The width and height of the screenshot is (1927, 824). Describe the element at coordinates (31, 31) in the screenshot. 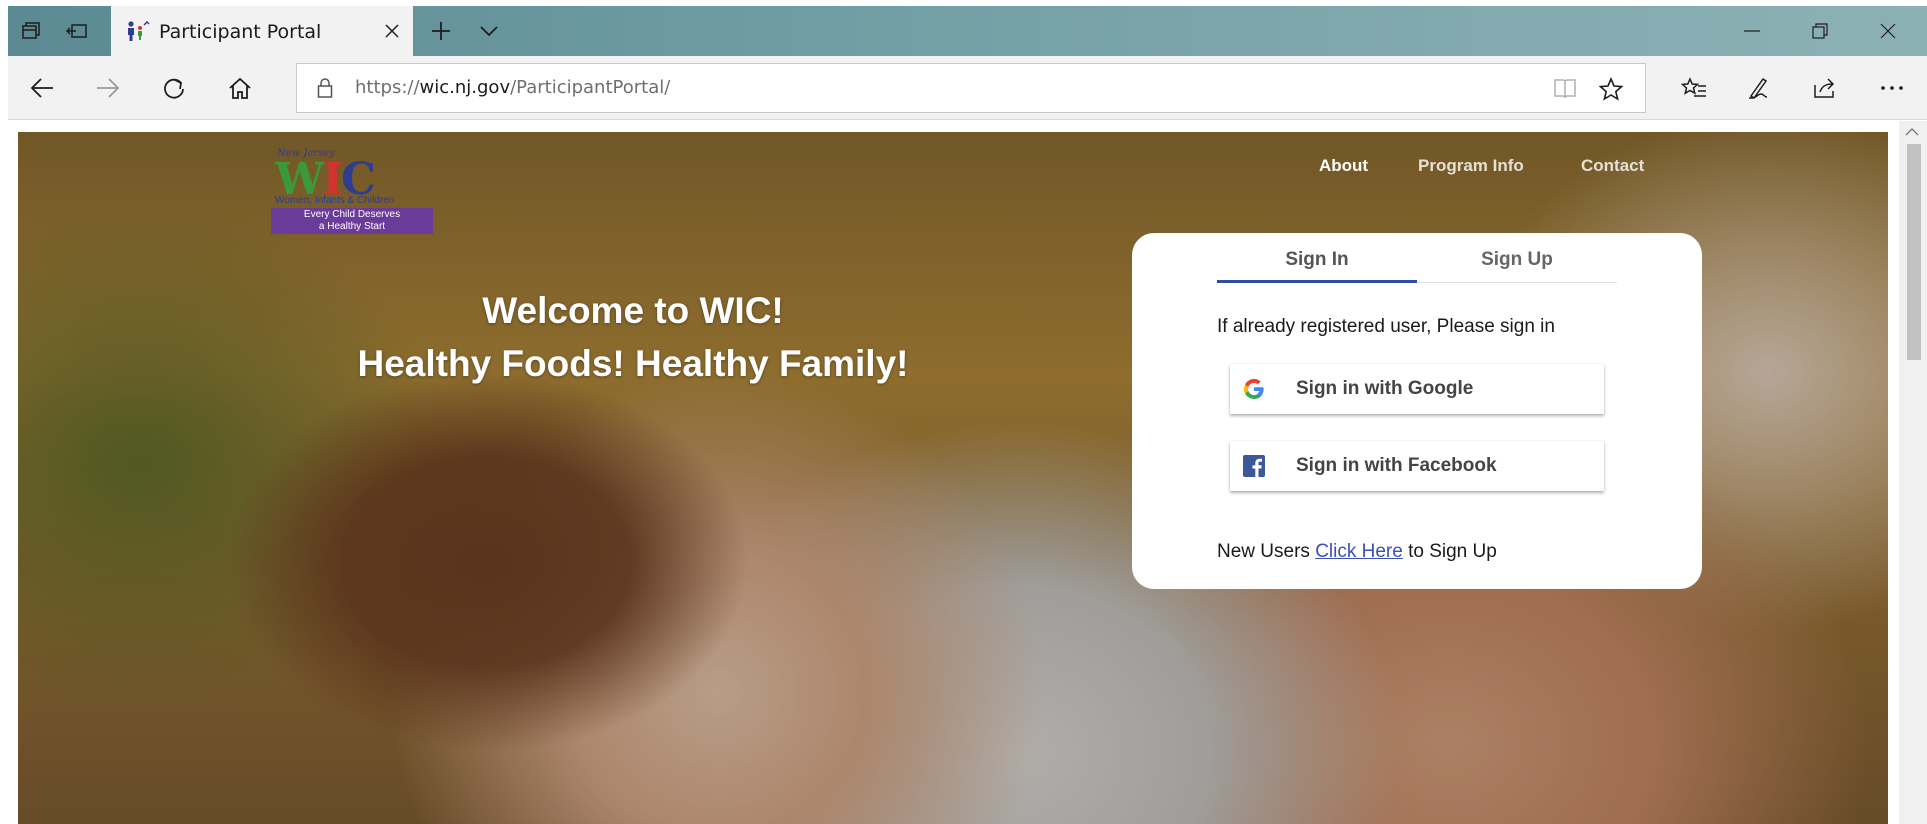

I see `tab-actions-icon` at that location.